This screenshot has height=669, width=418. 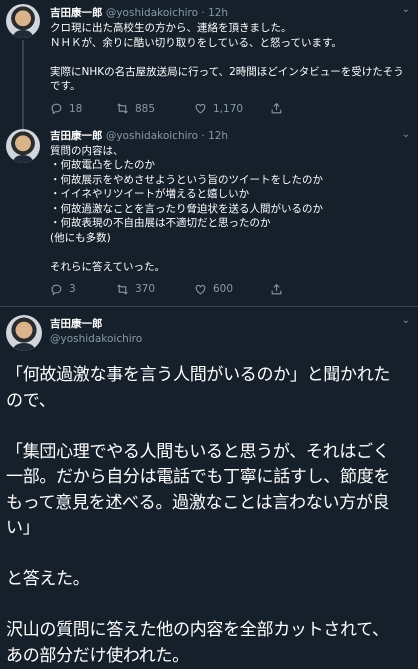 I want to click on tweet-actions: 18 885 1,170, so click(x=230, y=109).